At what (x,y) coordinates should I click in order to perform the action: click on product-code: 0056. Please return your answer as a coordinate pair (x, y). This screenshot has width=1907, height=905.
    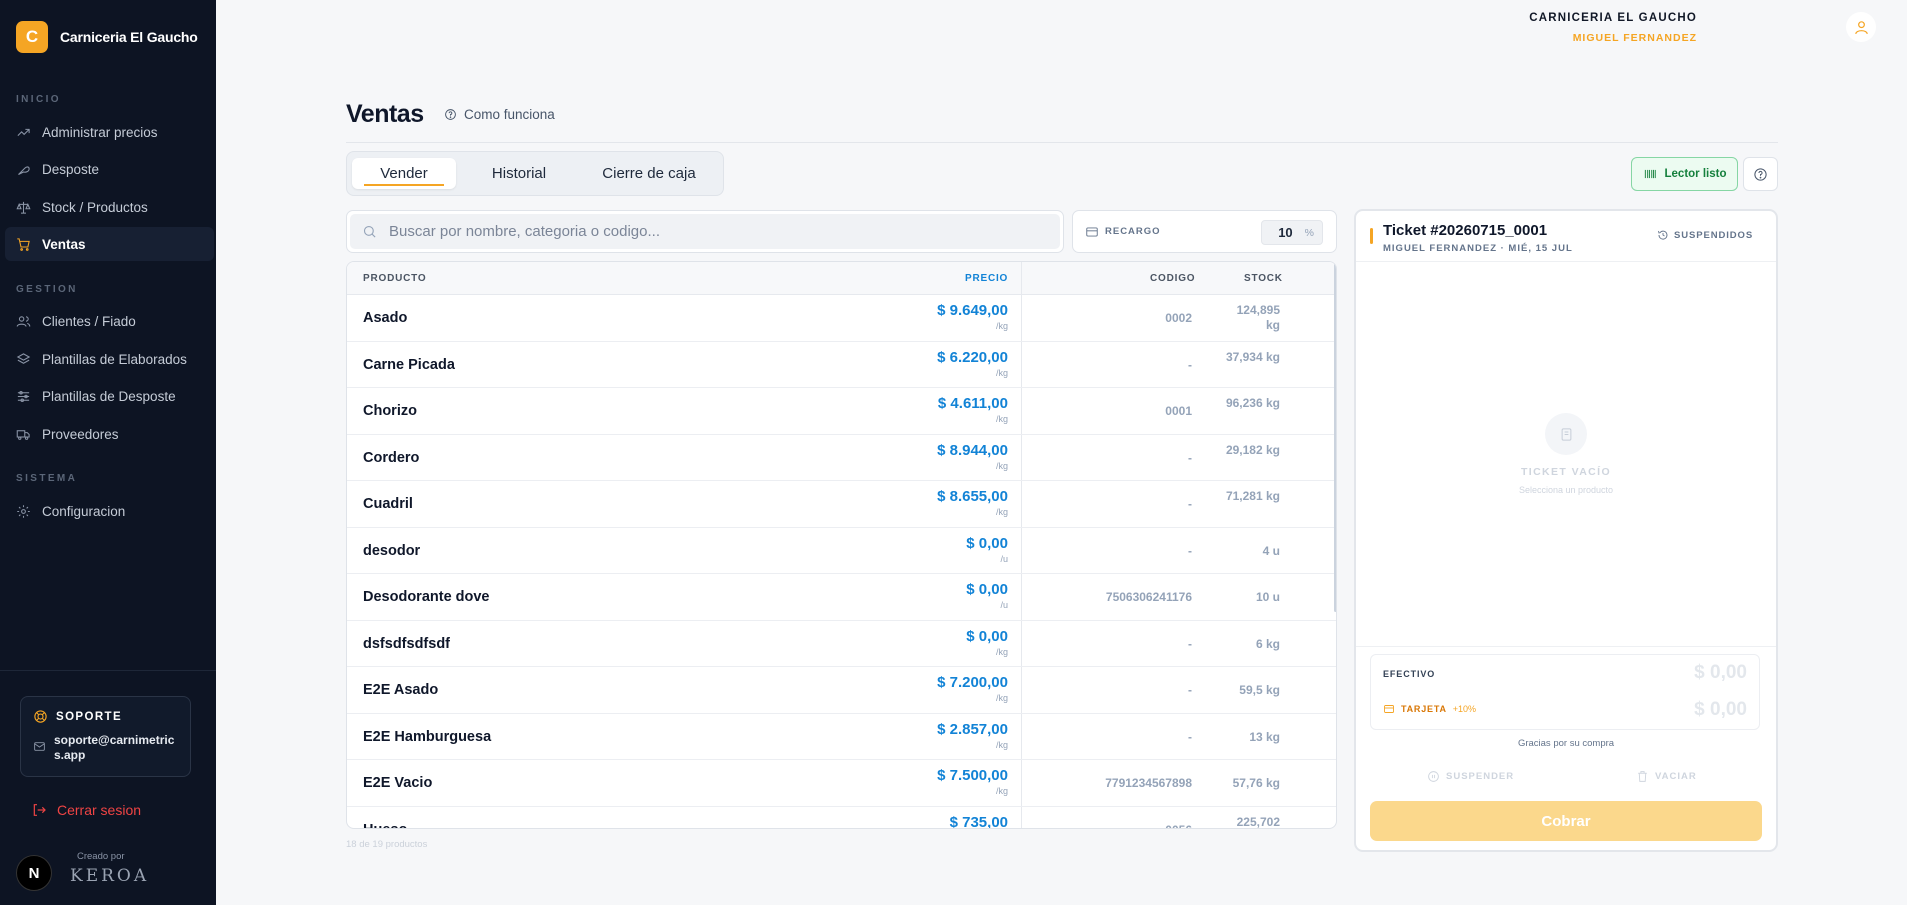
    Looking at the image, I should click on (1178, 826).